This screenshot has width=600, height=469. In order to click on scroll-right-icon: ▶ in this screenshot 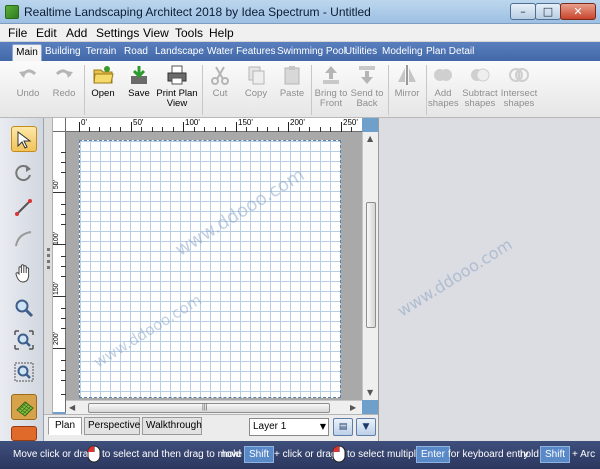, I will do `click(353, 408)`.